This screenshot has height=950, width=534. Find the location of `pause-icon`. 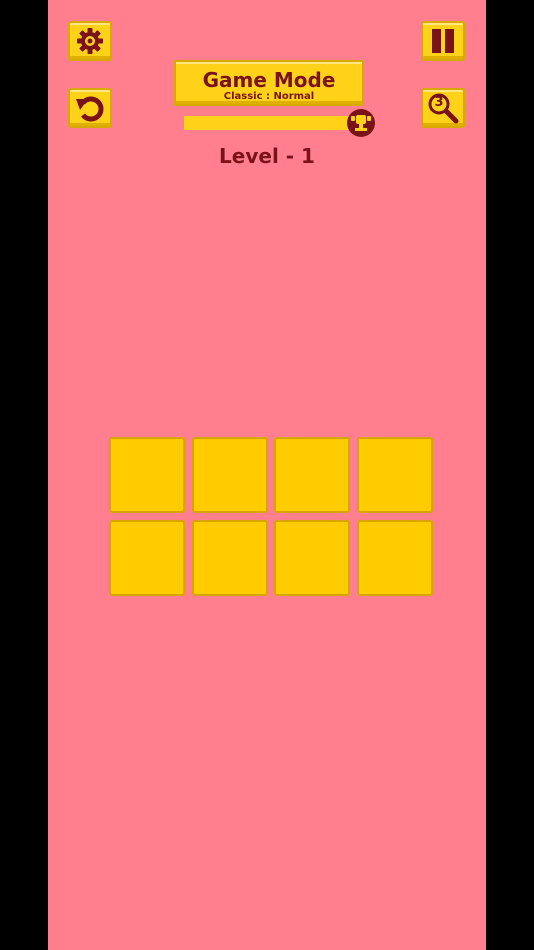

pause-icon is located at coordinates (443, 41).